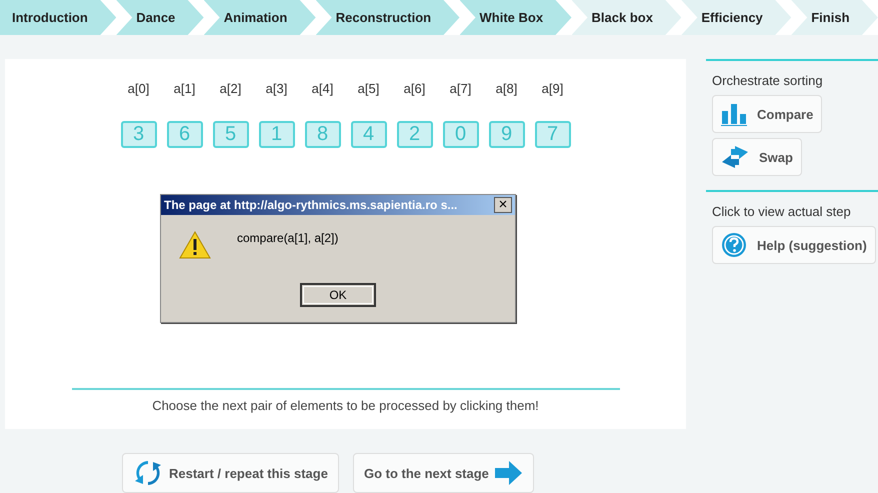 This screenshot has height=493, width=878. I want to click on right-arrow-icon, so click(508, 473).